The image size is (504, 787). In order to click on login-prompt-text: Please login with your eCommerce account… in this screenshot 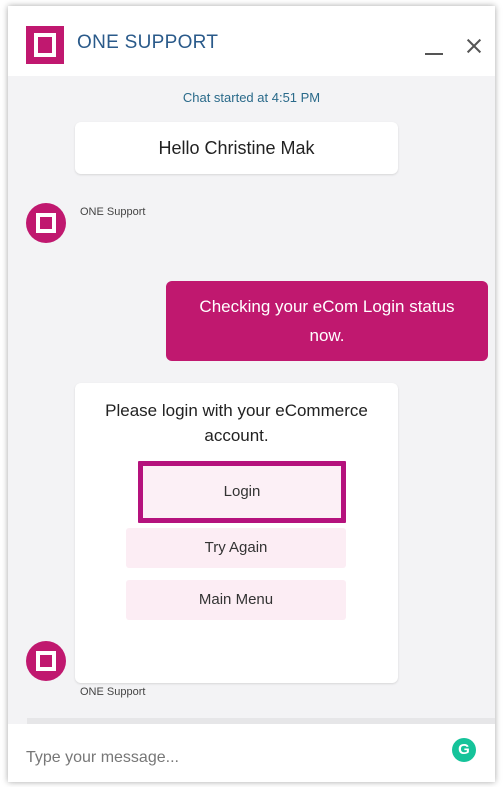, I will do `click(236, 423)`.